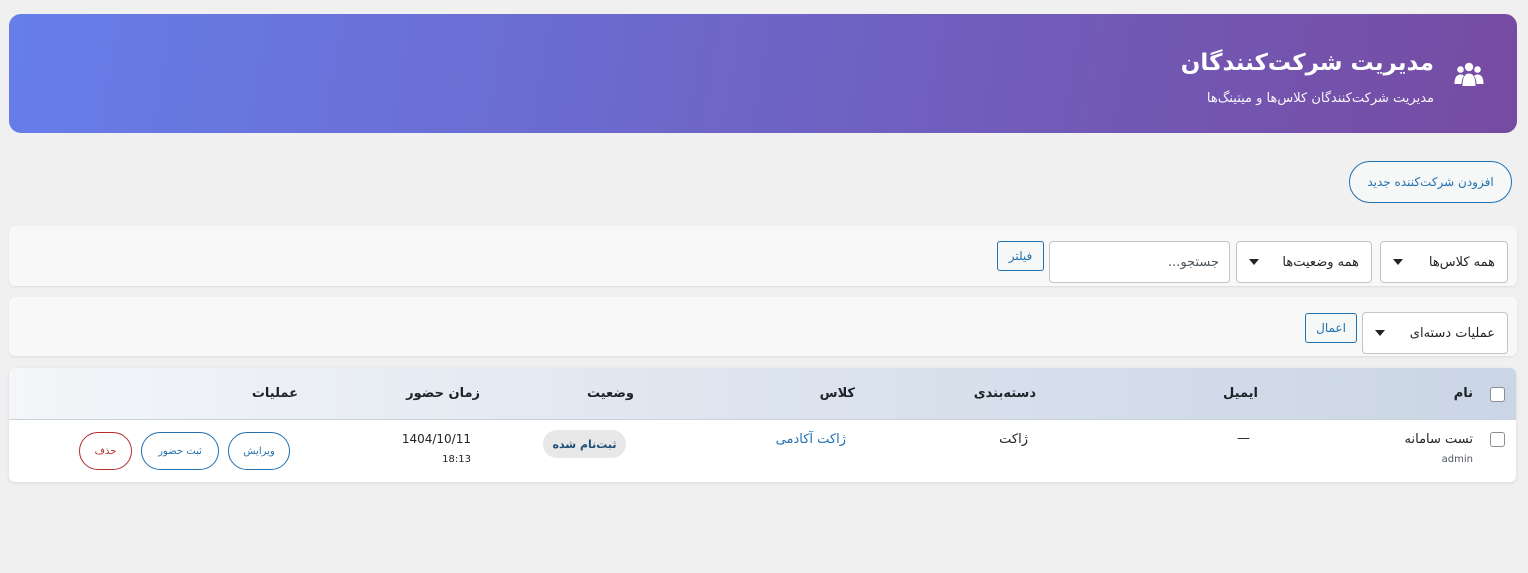  I want to click on page-title: مدیریت شرکت‌کنندگان, so click(1307, 63).